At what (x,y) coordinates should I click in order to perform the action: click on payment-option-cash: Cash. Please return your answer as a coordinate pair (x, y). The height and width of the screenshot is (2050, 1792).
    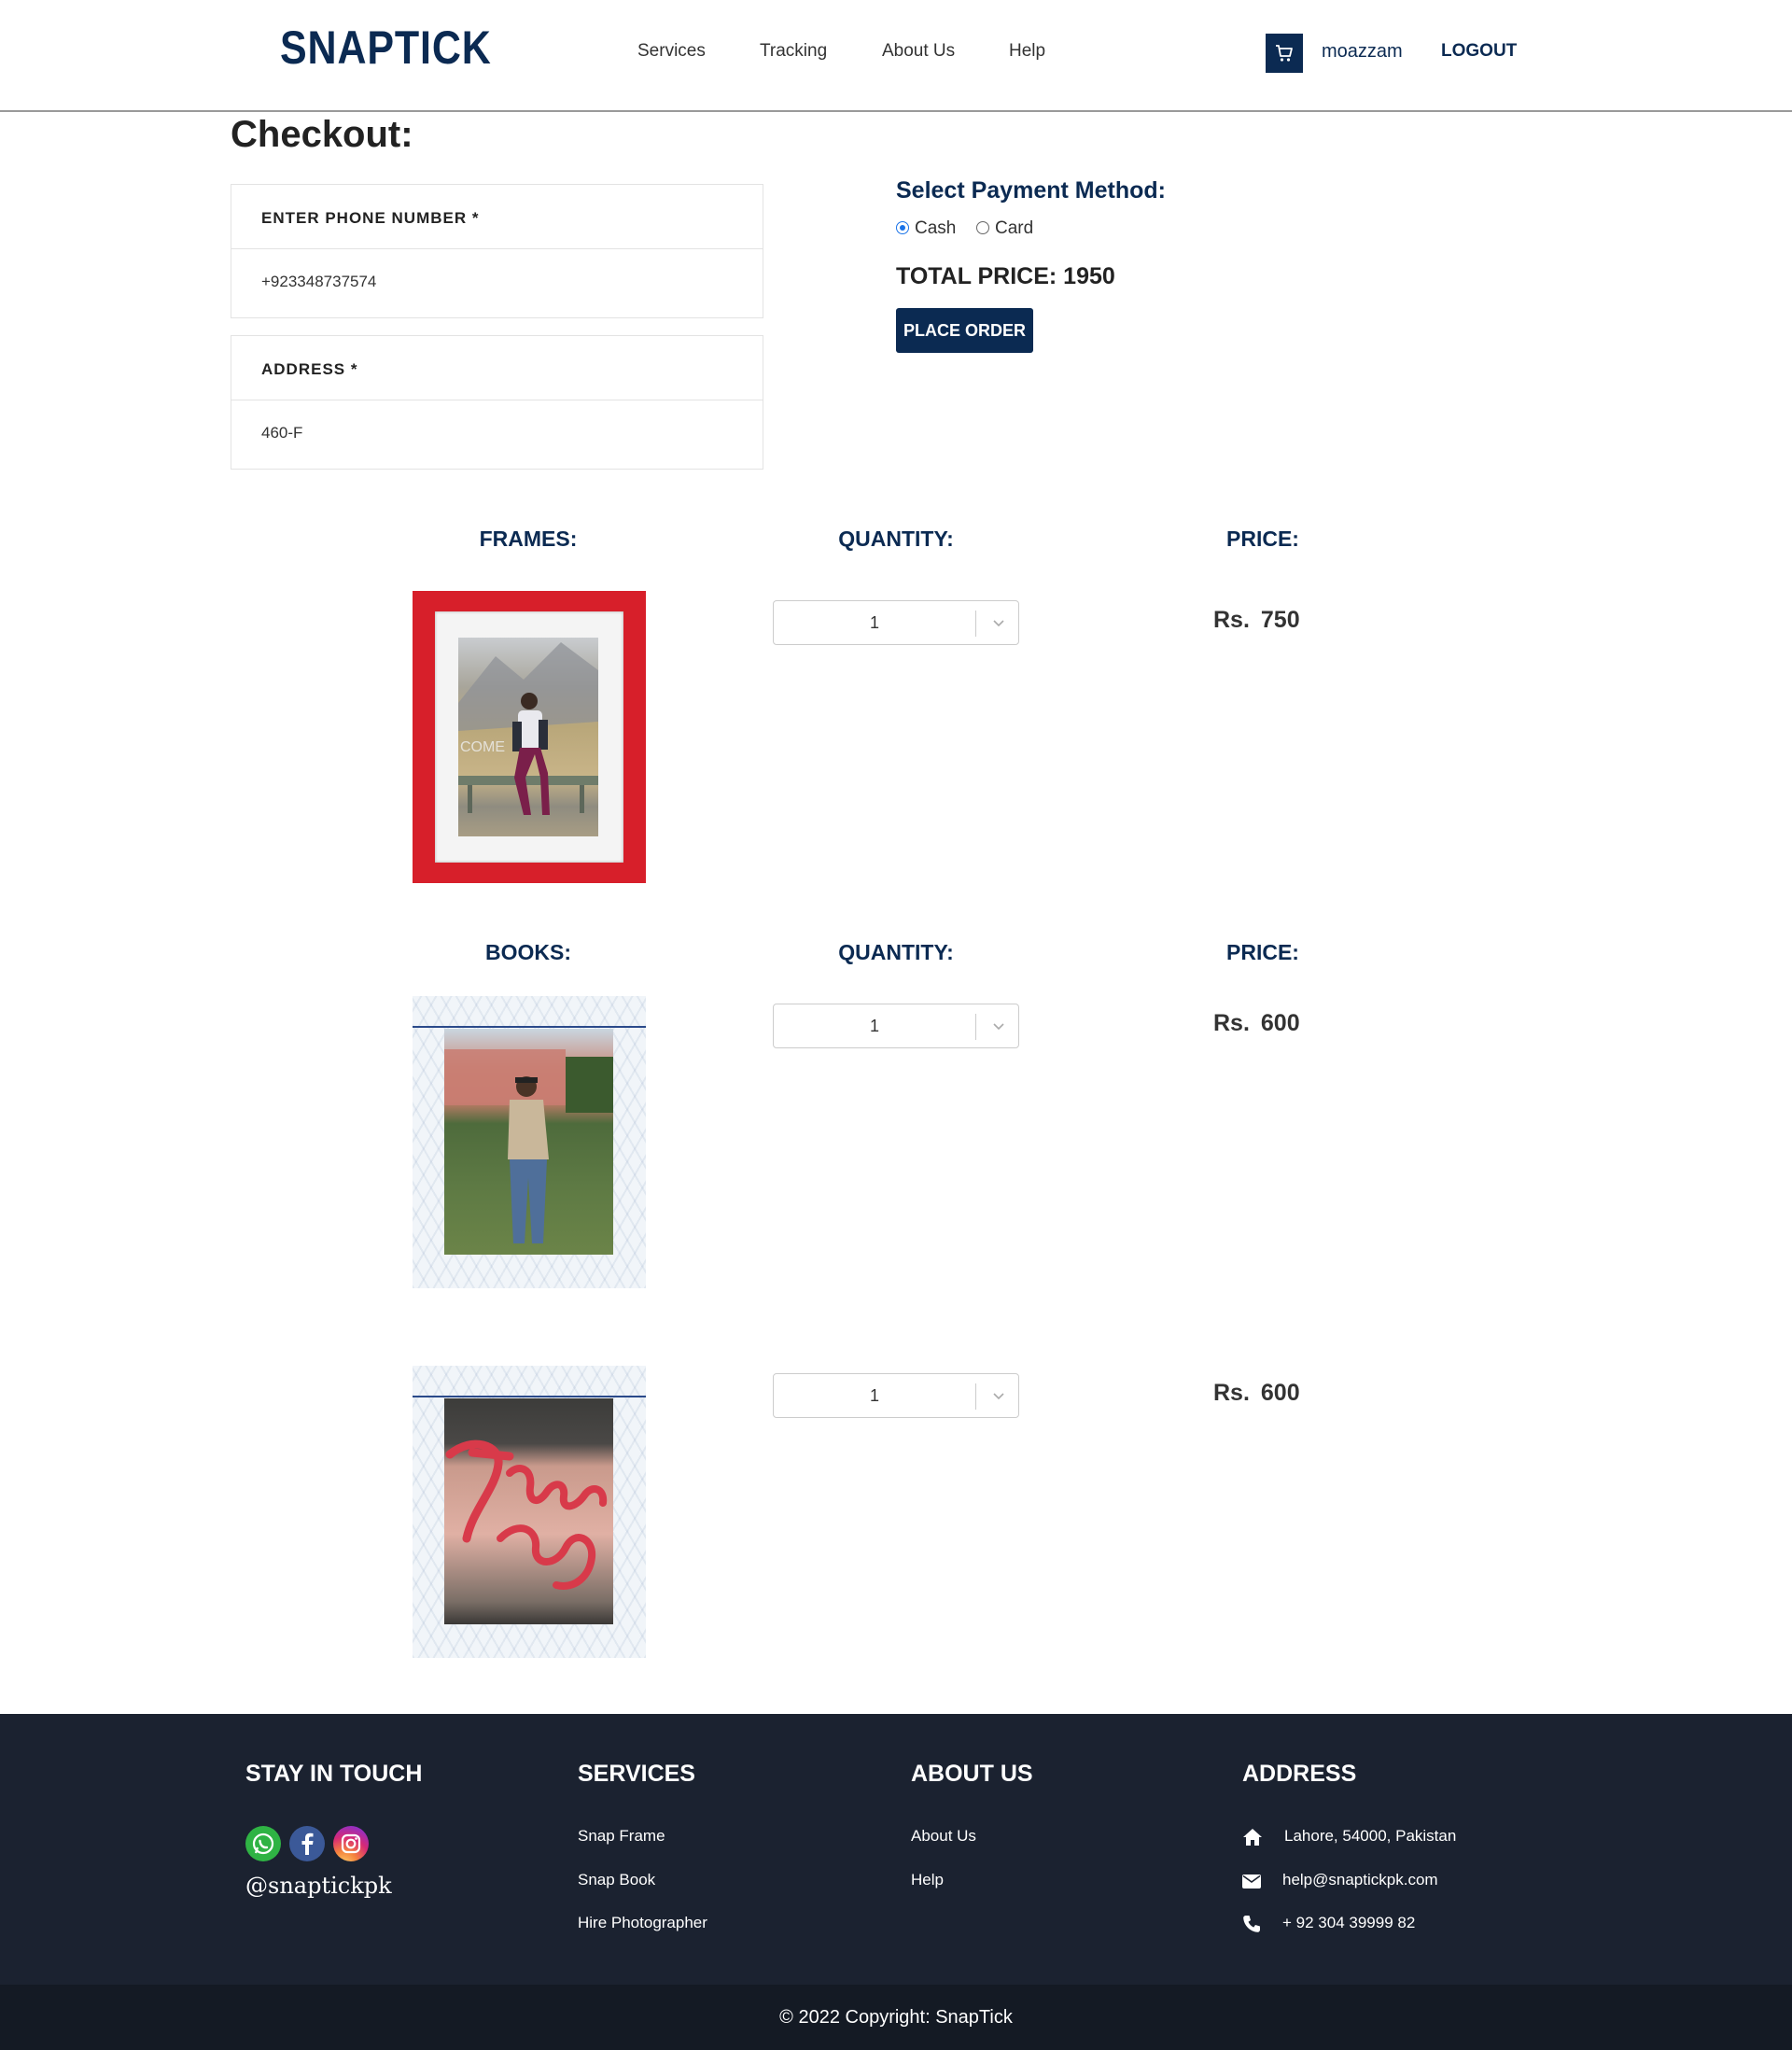
    Looking at the image, I should click on (926, 228).